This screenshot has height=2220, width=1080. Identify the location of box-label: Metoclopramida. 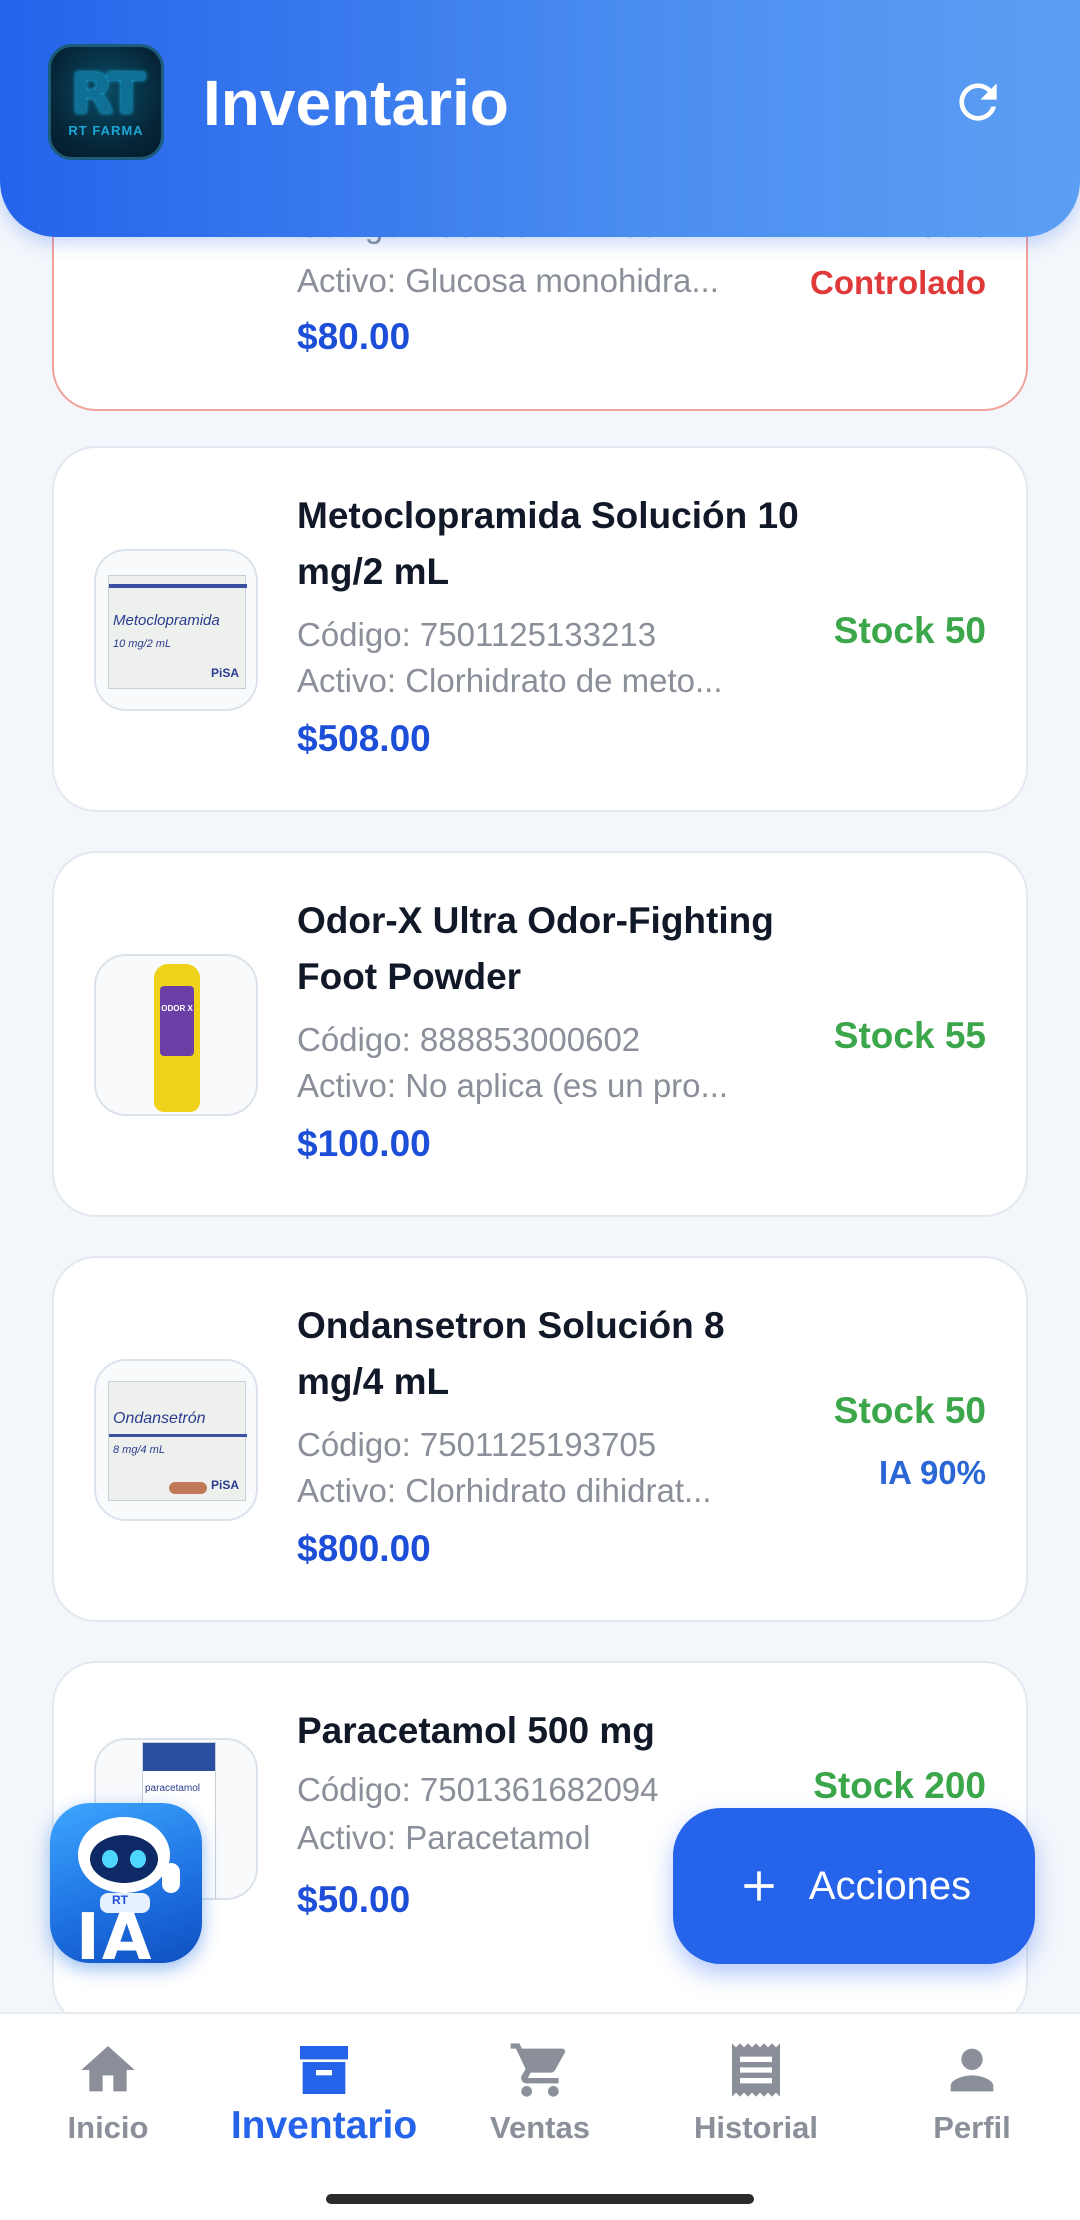
(166, 620).